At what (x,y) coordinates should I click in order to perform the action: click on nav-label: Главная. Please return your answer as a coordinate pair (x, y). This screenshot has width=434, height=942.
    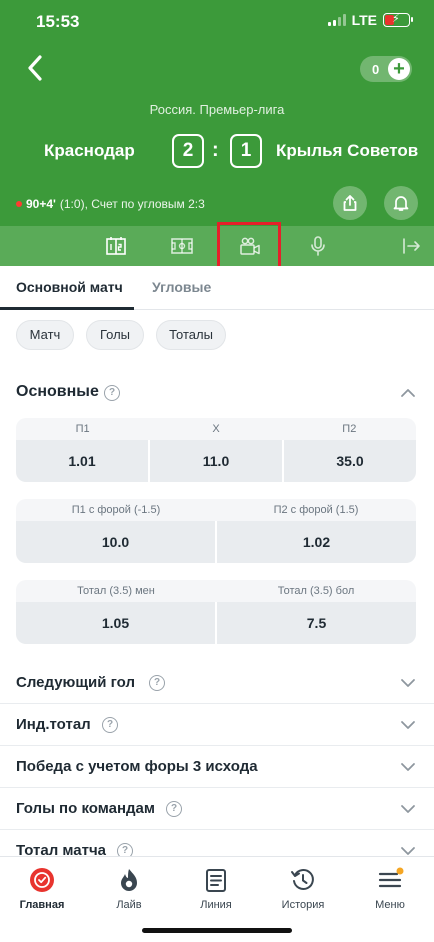
    Looking at the image, I should click on (42, 905).